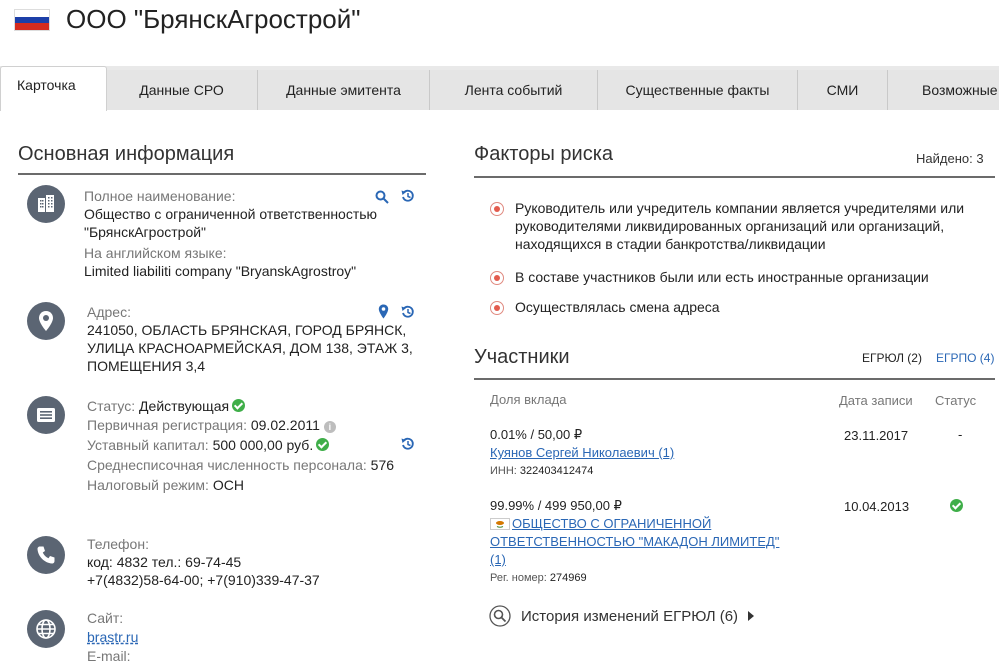 This screenshot has width=999, height=666. Describe the element at coordinates (112, 637) in the screenshot. I see `site-link: brastr.ru` at that location.